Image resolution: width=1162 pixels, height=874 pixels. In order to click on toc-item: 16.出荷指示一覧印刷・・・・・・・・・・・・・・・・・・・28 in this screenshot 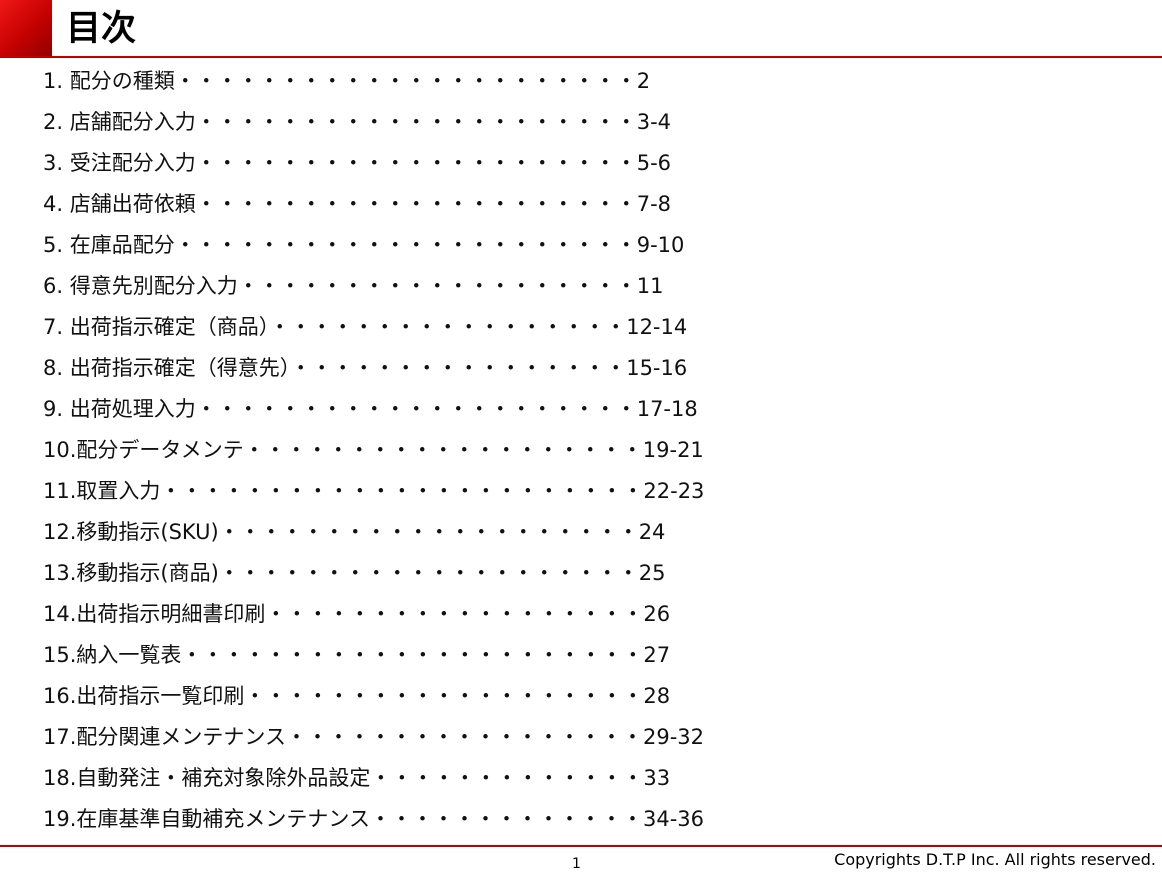, I will do `click(357, 696)`.